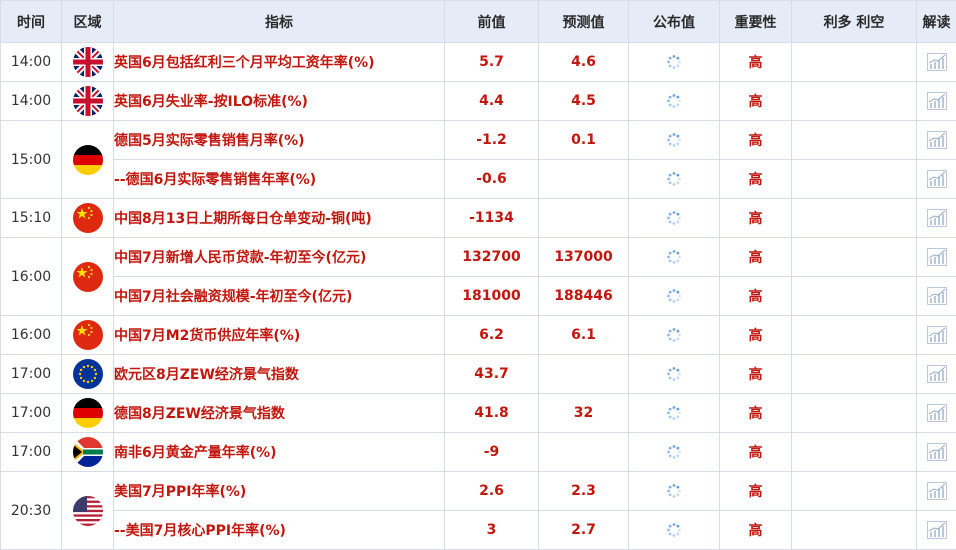 Image resolution: width=956 pixels, height=550 pixels. Describe the element at coordinates (279, 62) in the screenshot. I see `row-indicator: 英国6月包括红利三个月平均工资年率(%)` at that location.